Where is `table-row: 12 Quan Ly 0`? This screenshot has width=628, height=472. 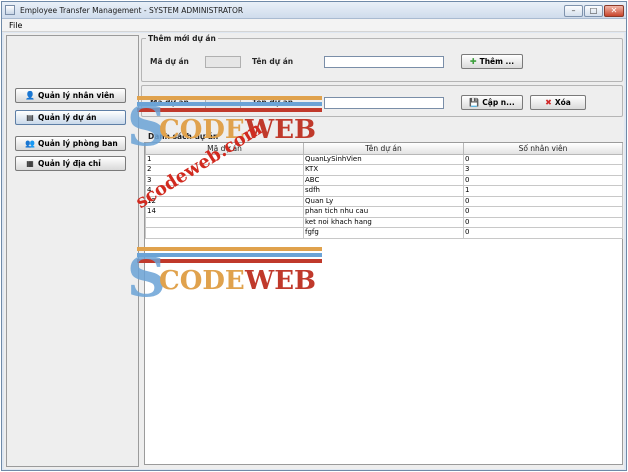
table-row: 12 Quan Ly 0 is located at coordinates (384, 201).